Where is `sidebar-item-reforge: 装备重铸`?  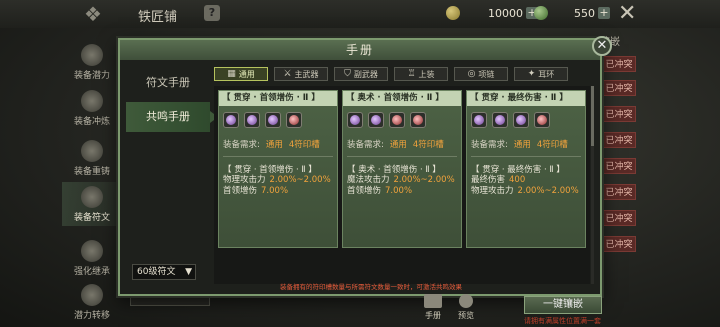 sidebar-item-reforge: 装备重铸 is located at coordinates (92, 158).